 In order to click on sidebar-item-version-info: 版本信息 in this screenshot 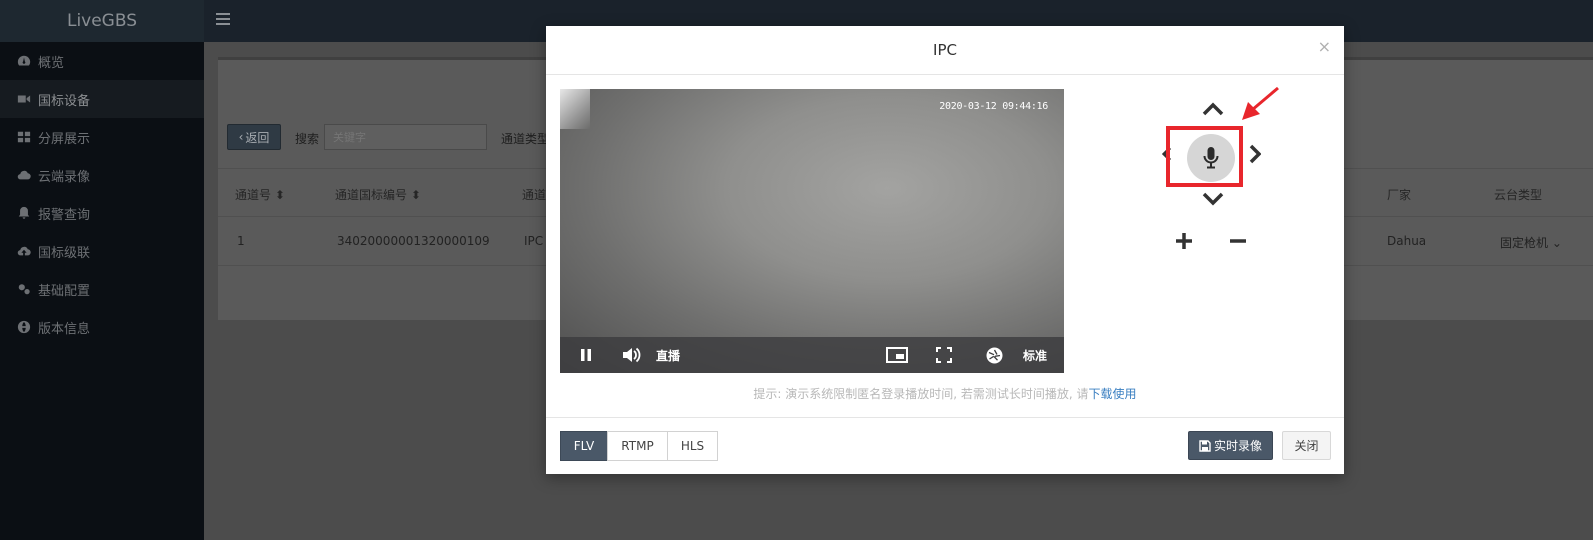, I will do `click(102, 327)`.